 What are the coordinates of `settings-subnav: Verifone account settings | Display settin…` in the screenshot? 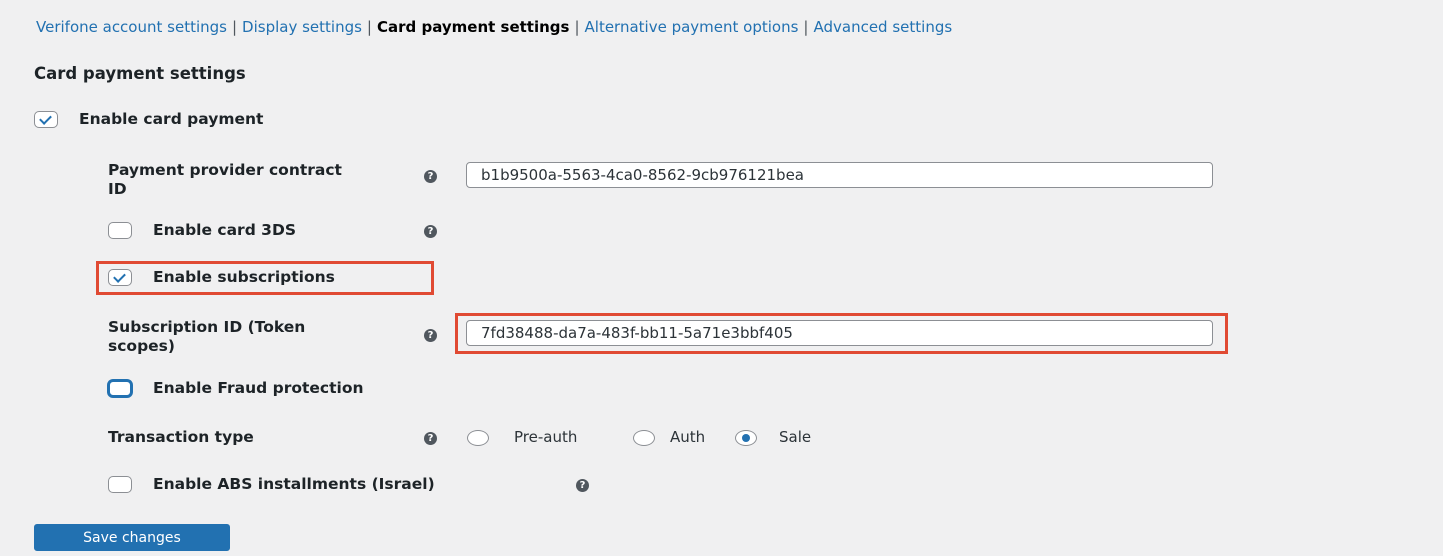 It's located at (494, 27).